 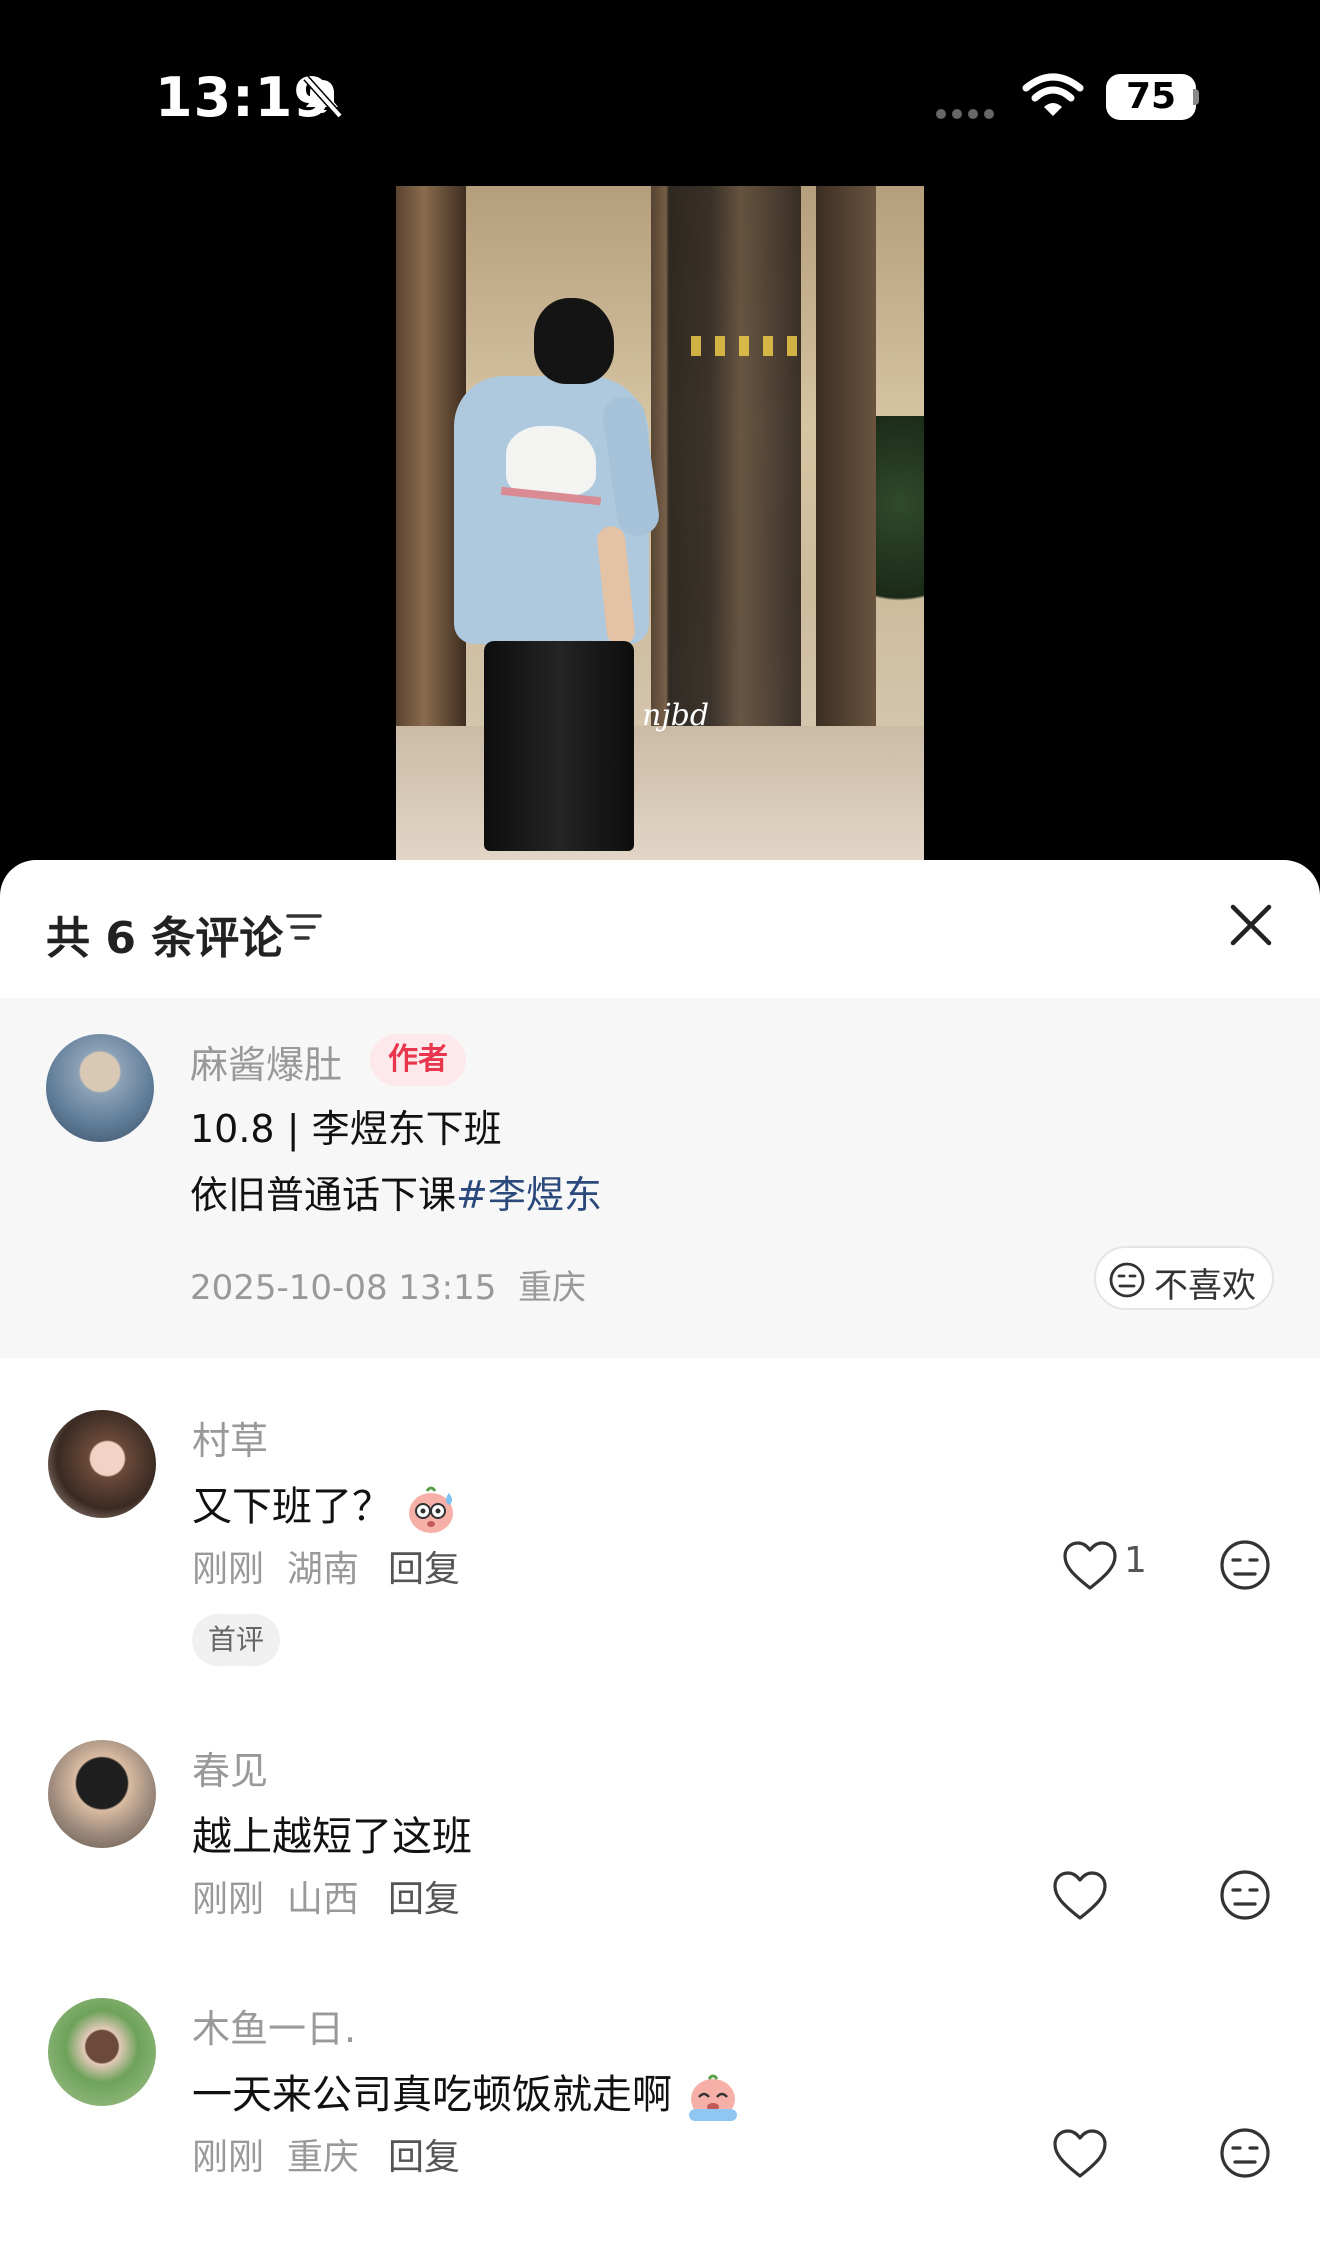 What do you see at coordinates (1205, 1286) in the screenshot?
I see `dislike-label: 不喜欢` at bounding box center [1205, 1286].